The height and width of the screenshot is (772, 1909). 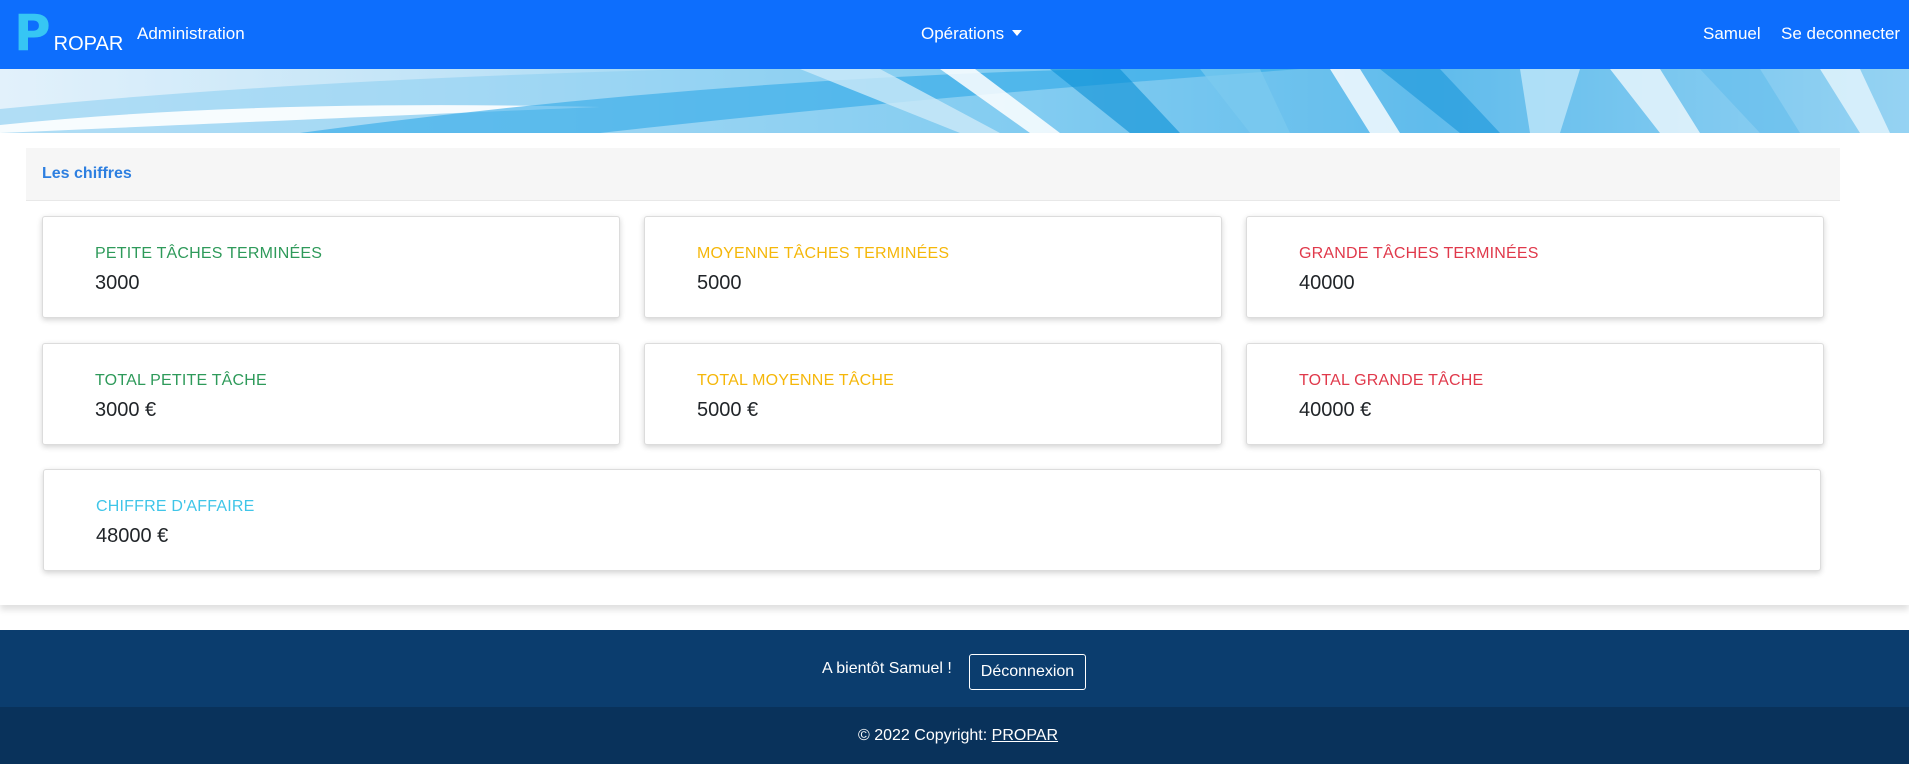 I want to click on copyright-text: © 2022 Copyright: PROPAR, so click(x=958, y=736).